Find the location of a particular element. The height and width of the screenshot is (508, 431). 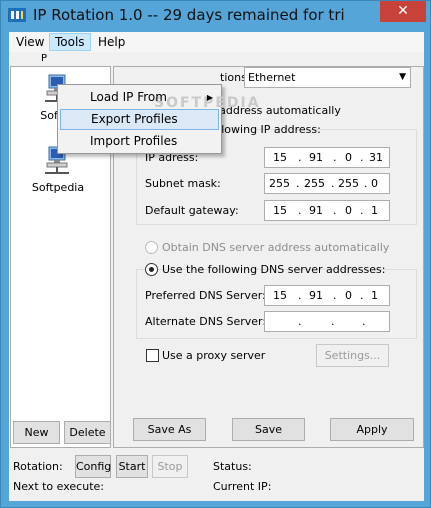

profile-list-tab: P is located at coordinates (44, 58).